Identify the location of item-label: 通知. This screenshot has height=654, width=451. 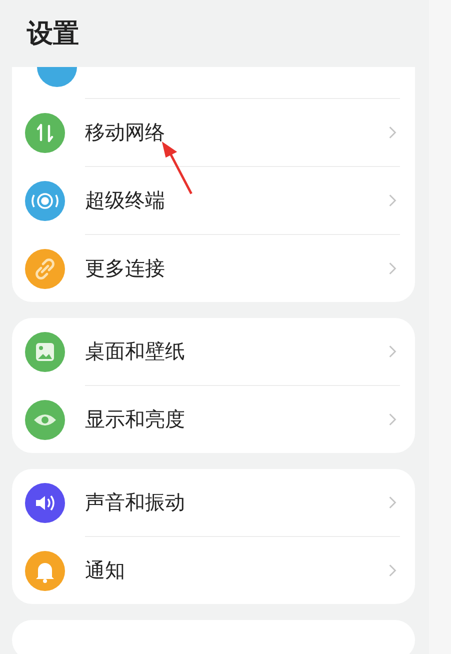
(105, 570).